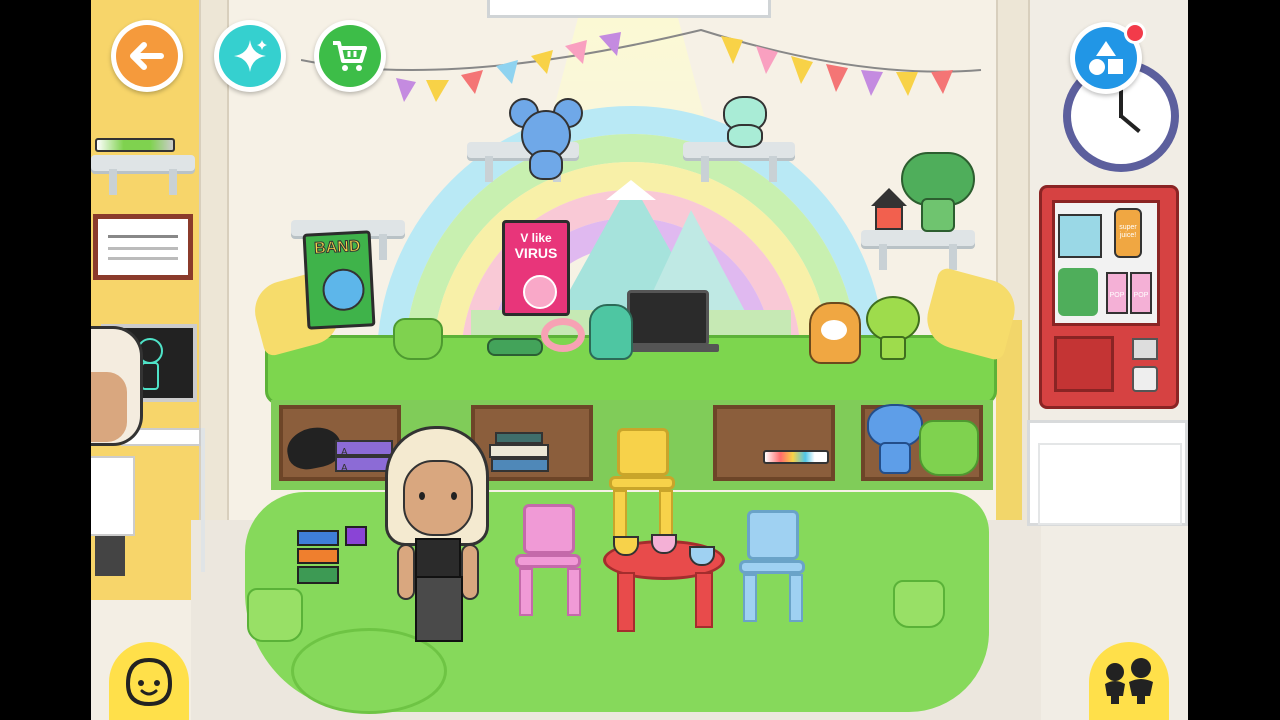 The image size is (1280, 720). I want to click on vending-keypad, so click(1145, 349).